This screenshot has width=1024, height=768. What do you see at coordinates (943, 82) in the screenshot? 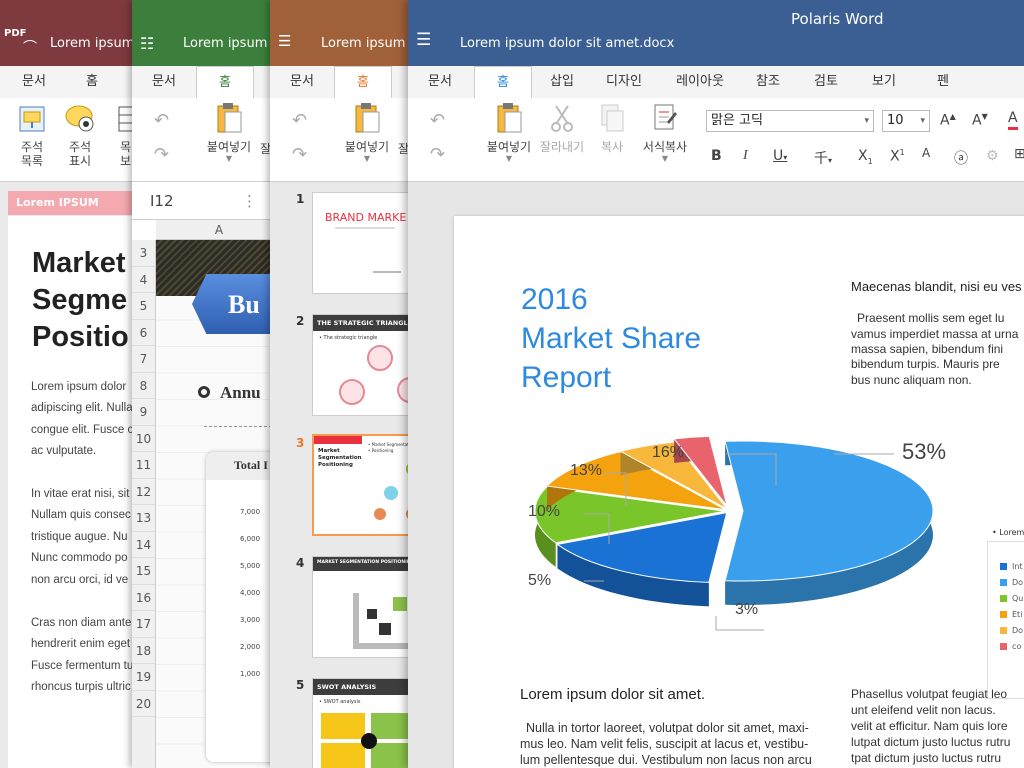
I see `tab-pen: 펜` at bounding box center [943, 82].